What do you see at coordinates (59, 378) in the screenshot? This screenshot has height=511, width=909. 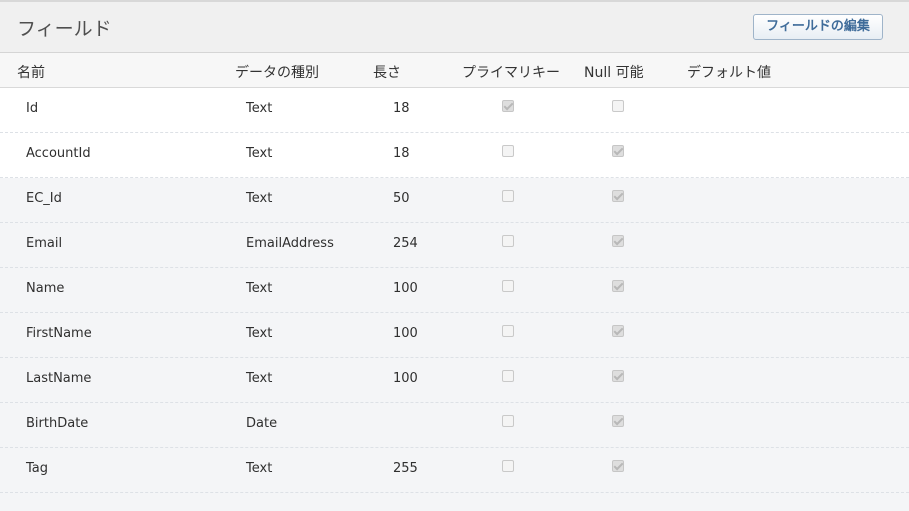 I see `field-name: LastName` at bounding box center [59, 378].